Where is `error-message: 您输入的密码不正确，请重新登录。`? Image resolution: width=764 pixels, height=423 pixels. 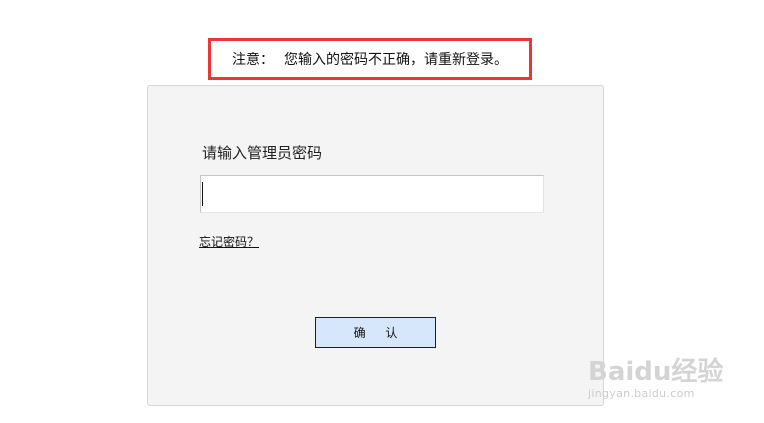
error-message: 您输入的密码不正确，请重新登录。 is located at coordinates (396, 60).